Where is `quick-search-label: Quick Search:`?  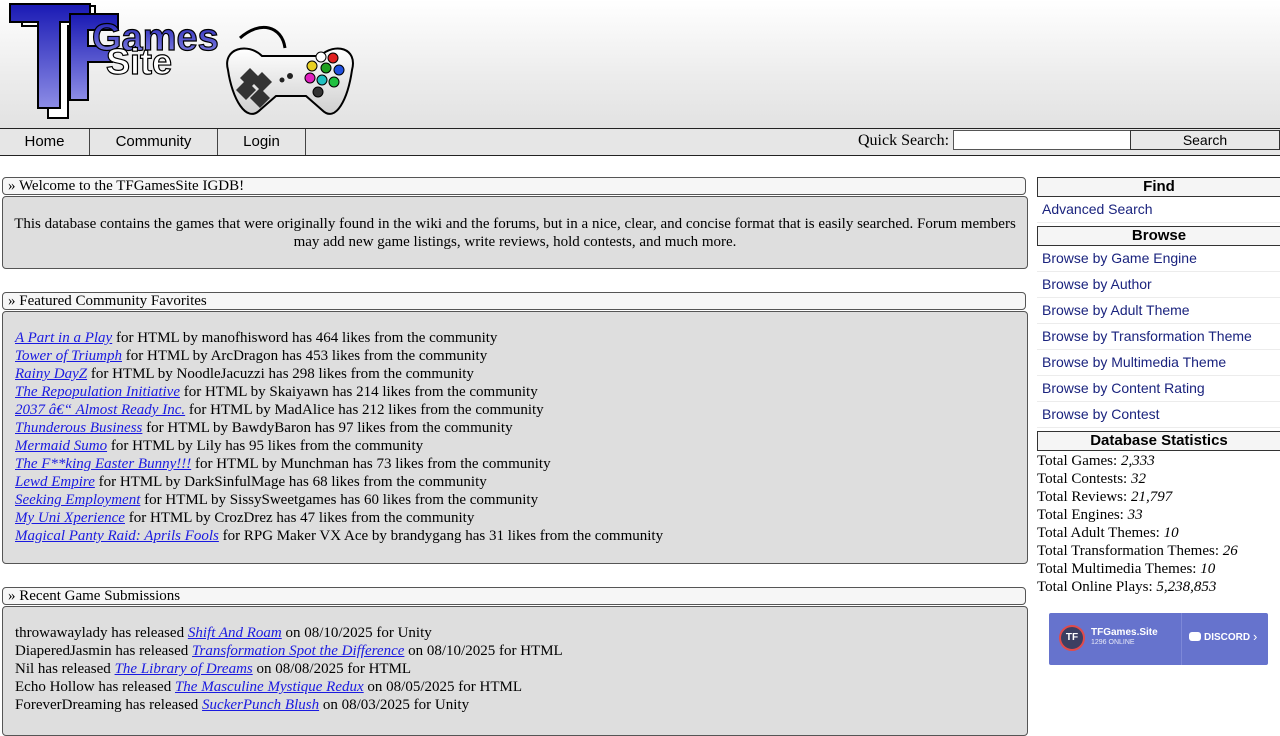
quick-search-label: Quick Search: is located at coordinates (904, 140).